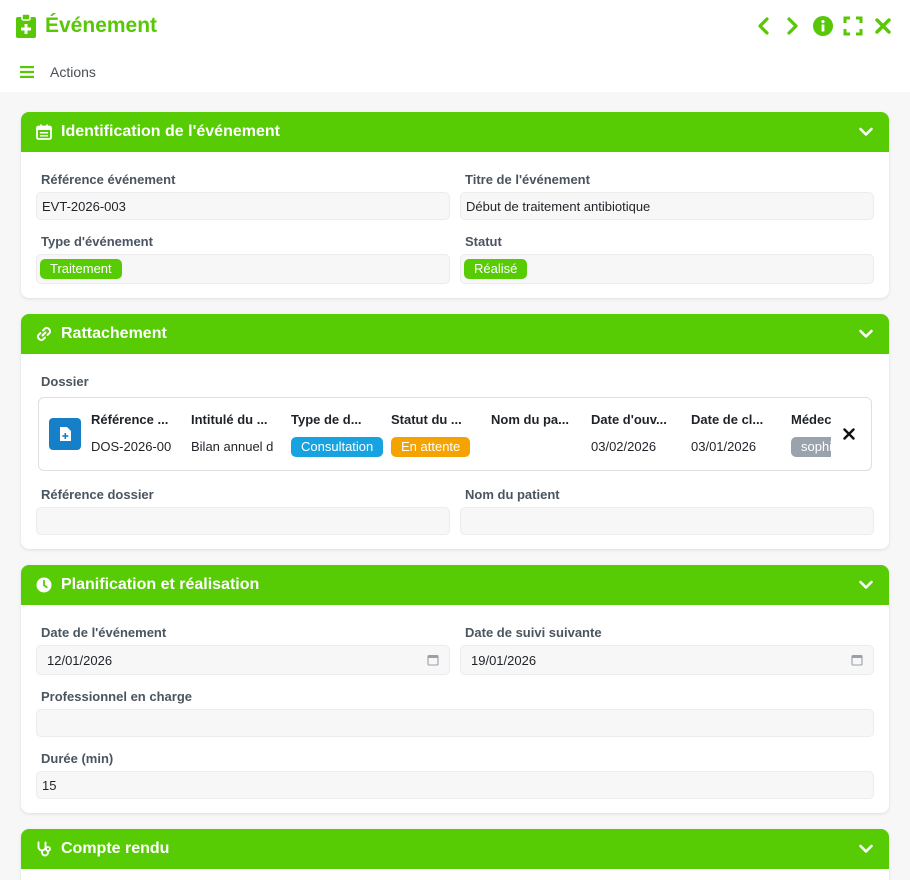  Describe the element at coordinates (455, 585) in the screenshot. I see `planification-header: Planification et réalisation` at that location.